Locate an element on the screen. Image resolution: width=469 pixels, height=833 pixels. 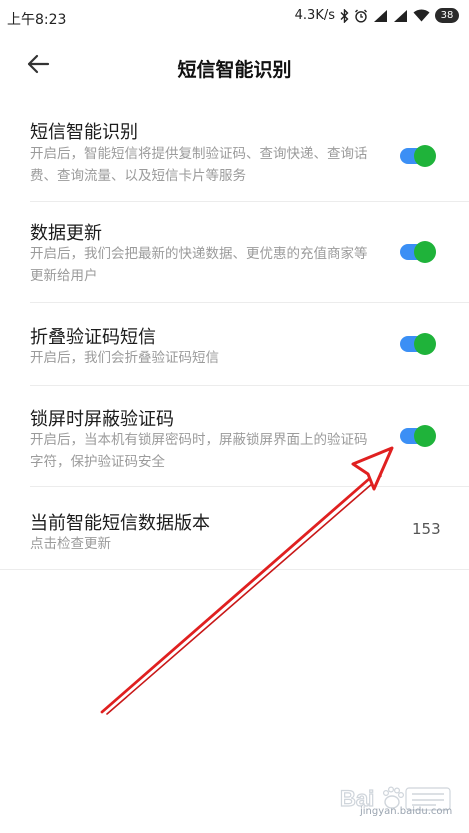
wifi-icon is located at coordinates (421, 15).